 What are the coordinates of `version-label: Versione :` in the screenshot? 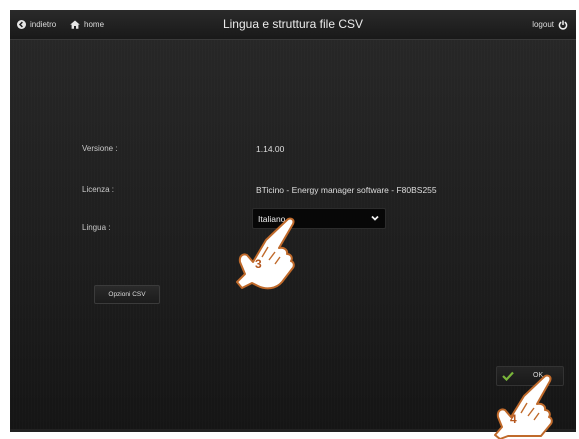 It's located at (100, 148).